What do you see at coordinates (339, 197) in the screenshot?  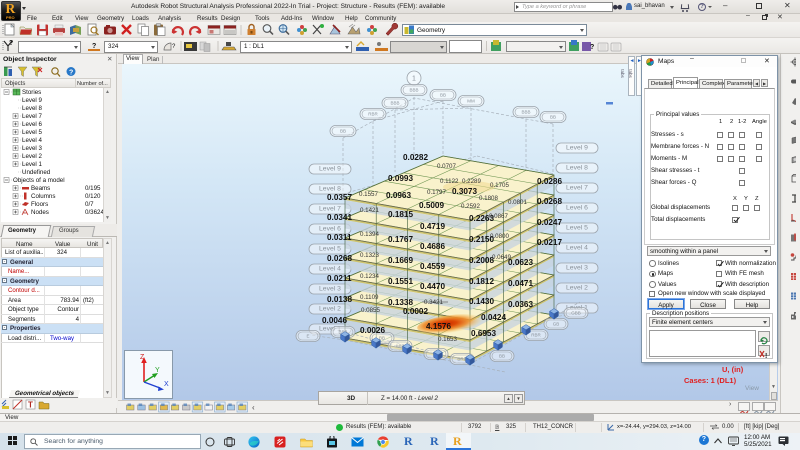 I see `svg-text: 0.0357` at bounding box center [339, 197].